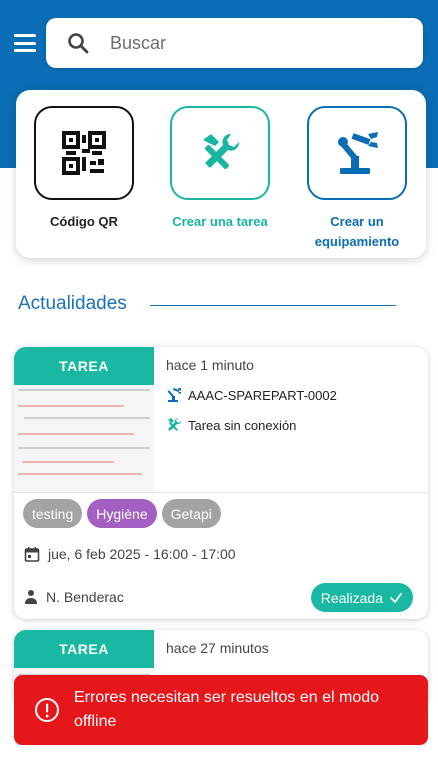 Image resolution: width=438 pixels, height=761 pixels. I want to click on create-equipment-label: Crear un equipamiento, so click(357, 231).